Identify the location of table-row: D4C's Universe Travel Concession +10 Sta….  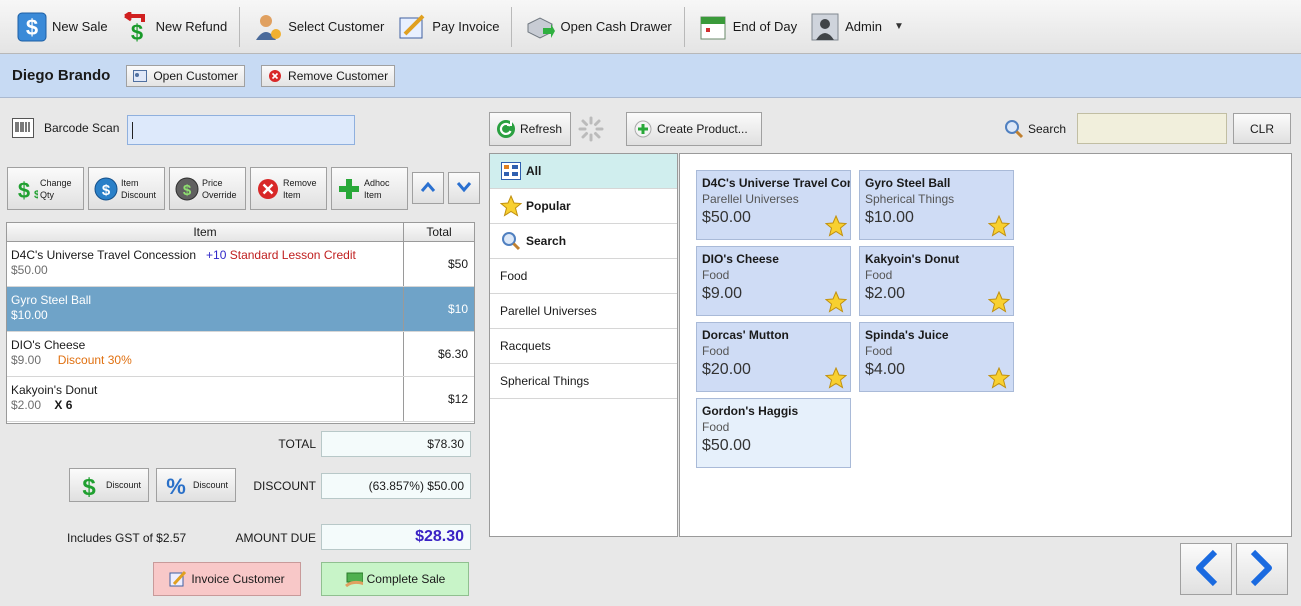
(240, 264).